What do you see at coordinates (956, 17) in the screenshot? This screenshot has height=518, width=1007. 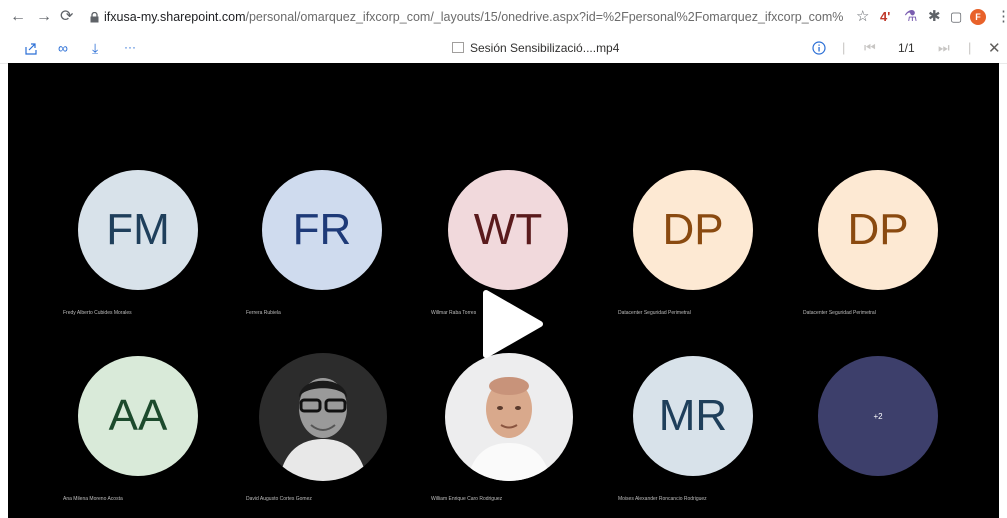 I see `side-panel-icon: ▢` at bounding box center [956, 17].